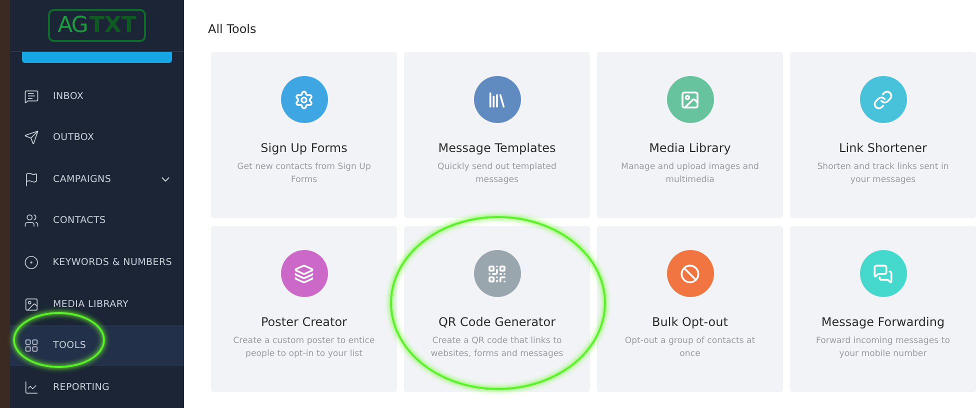 This screenshot has width=980, height=408. Describe the element at coordinates (883, 135) in the screenshot. I see `tool-card: Link Shortener Shorten and track links sent in your messages` at that location.